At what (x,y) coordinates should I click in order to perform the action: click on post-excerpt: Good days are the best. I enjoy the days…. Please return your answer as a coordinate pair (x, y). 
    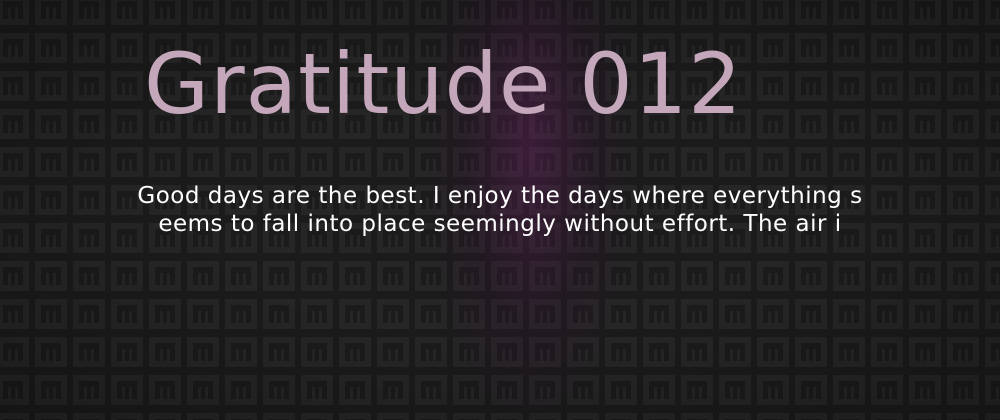
    Looking at the image, I should click on (500, 210).